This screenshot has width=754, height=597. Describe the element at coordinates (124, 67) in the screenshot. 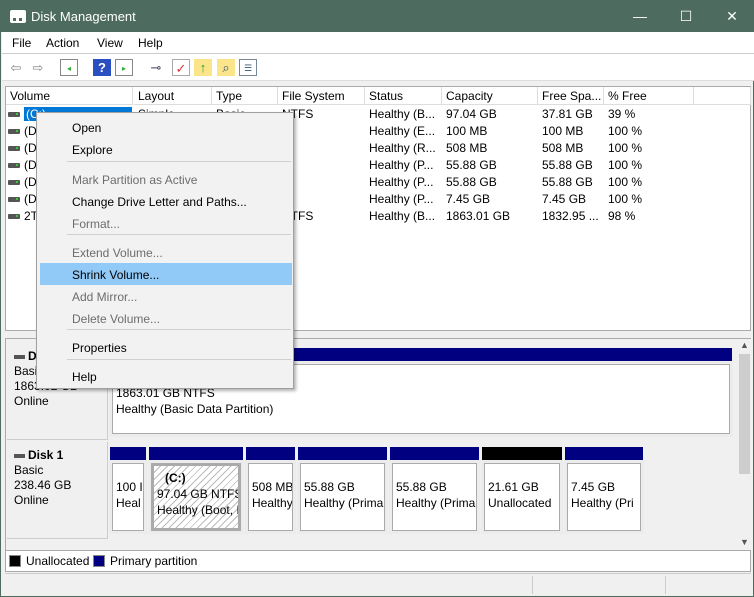

I see `show-hide-action-pane-icon: ▸` at that location.